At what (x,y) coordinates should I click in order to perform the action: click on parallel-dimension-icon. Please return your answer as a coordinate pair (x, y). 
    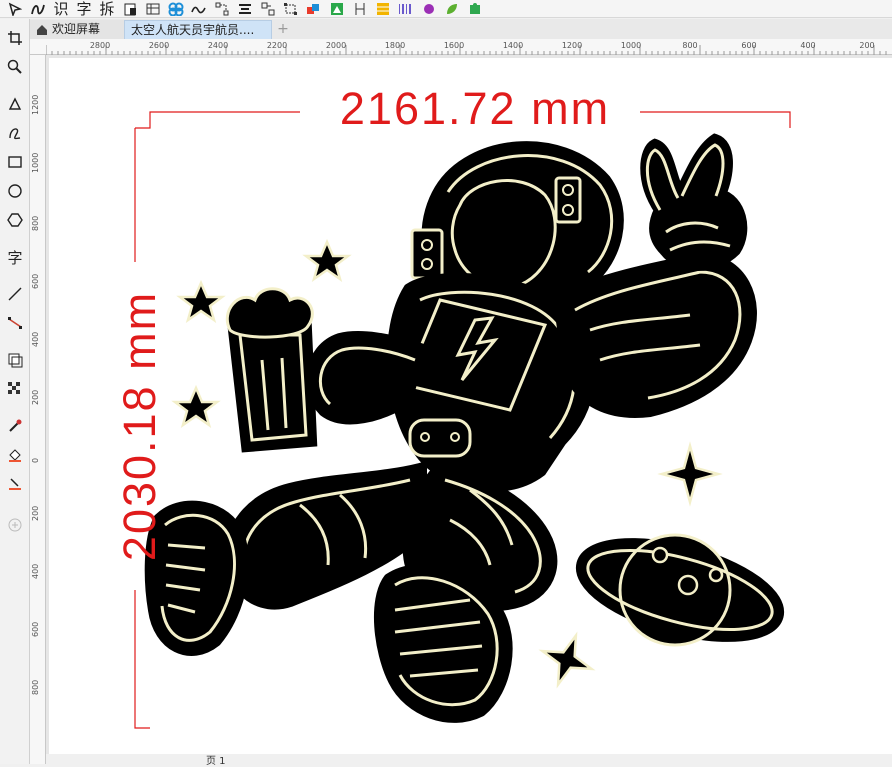
    Looking at the image, I should click on (15, 294).